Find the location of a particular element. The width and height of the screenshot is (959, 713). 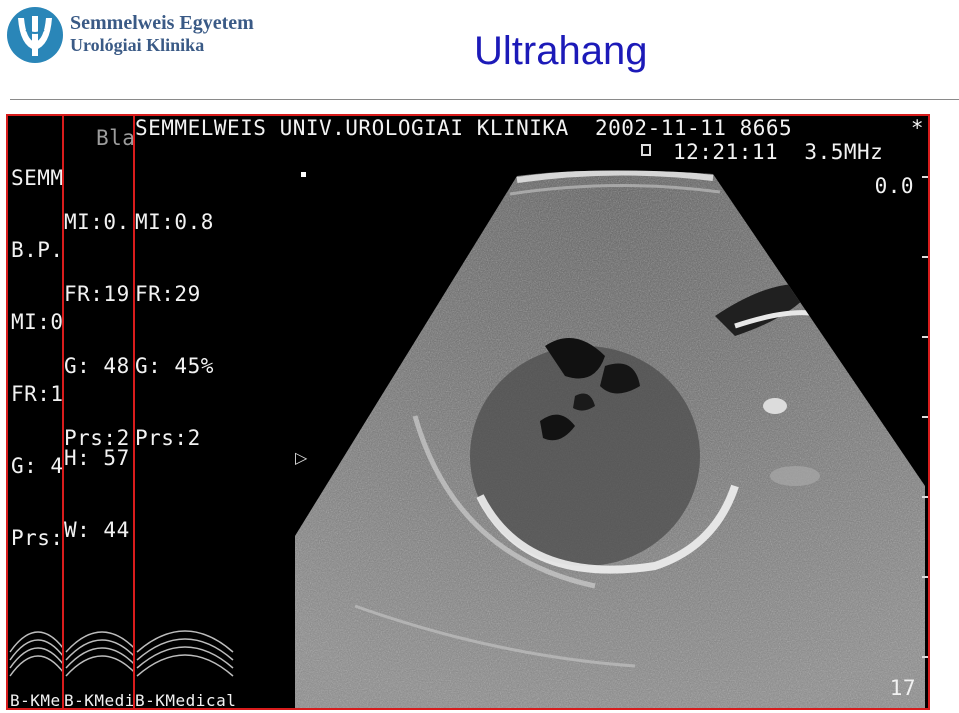

frame2-top-label: Bla is located at coordinates (116, 138).